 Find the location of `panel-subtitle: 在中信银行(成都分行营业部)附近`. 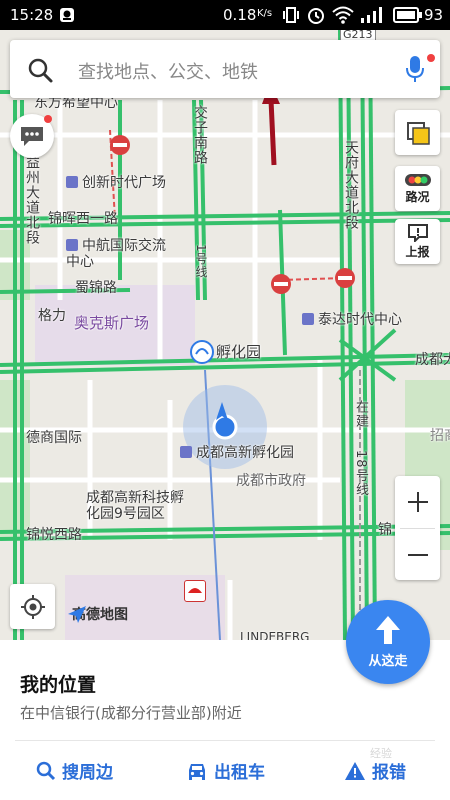

panel-subtitle: 在中信银行(成都分行营业部)附近 is located at coordinates (131, 713).